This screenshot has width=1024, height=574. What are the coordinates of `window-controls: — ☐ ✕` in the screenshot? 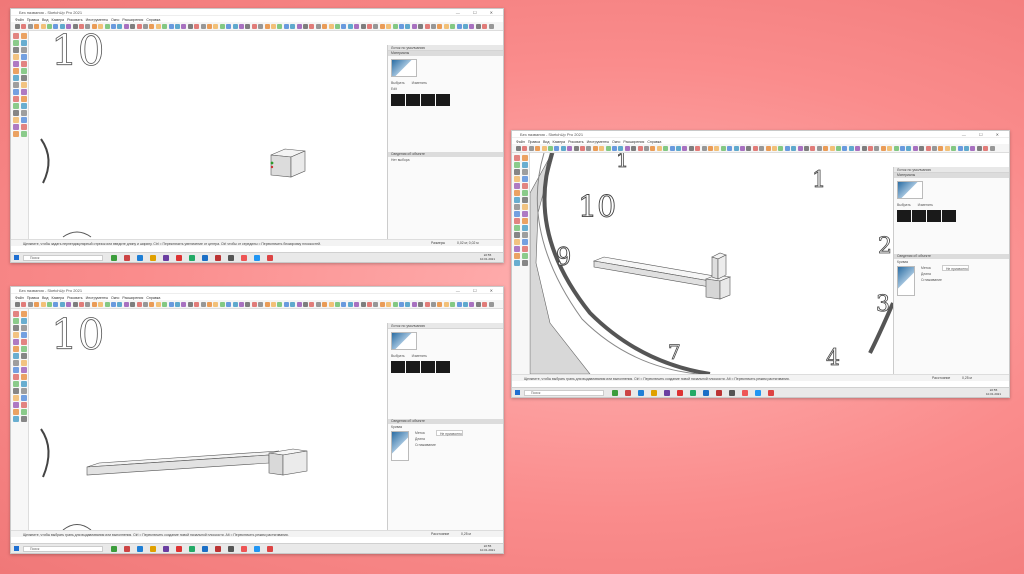 It's located at (477, 12).